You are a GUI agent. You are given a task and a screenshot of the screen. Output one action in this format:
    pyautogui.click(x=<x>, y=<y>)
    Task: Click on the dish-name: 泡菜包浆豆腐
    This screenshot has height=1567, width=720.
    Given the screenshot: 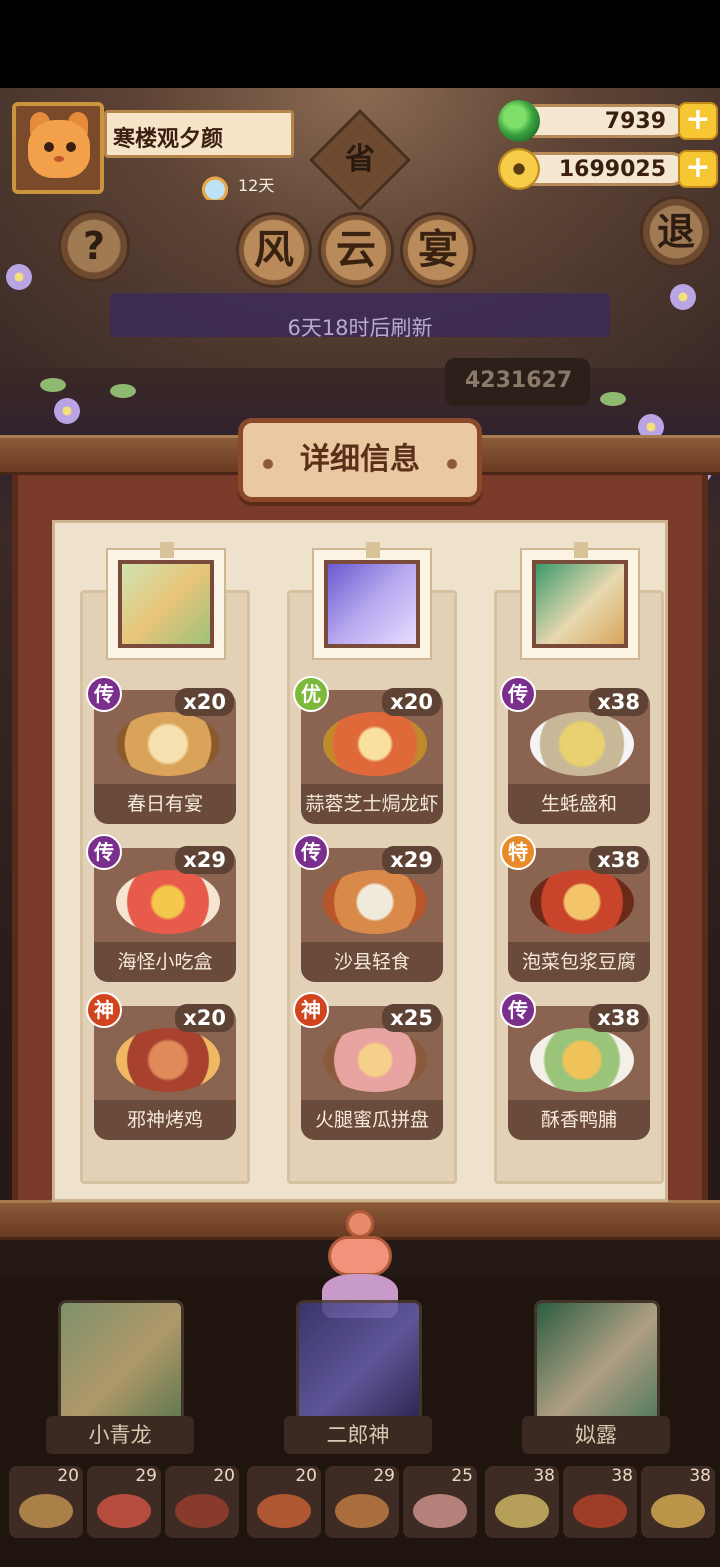 What is the action you would take?
    pyautogui.click(x=579, y=962)
    